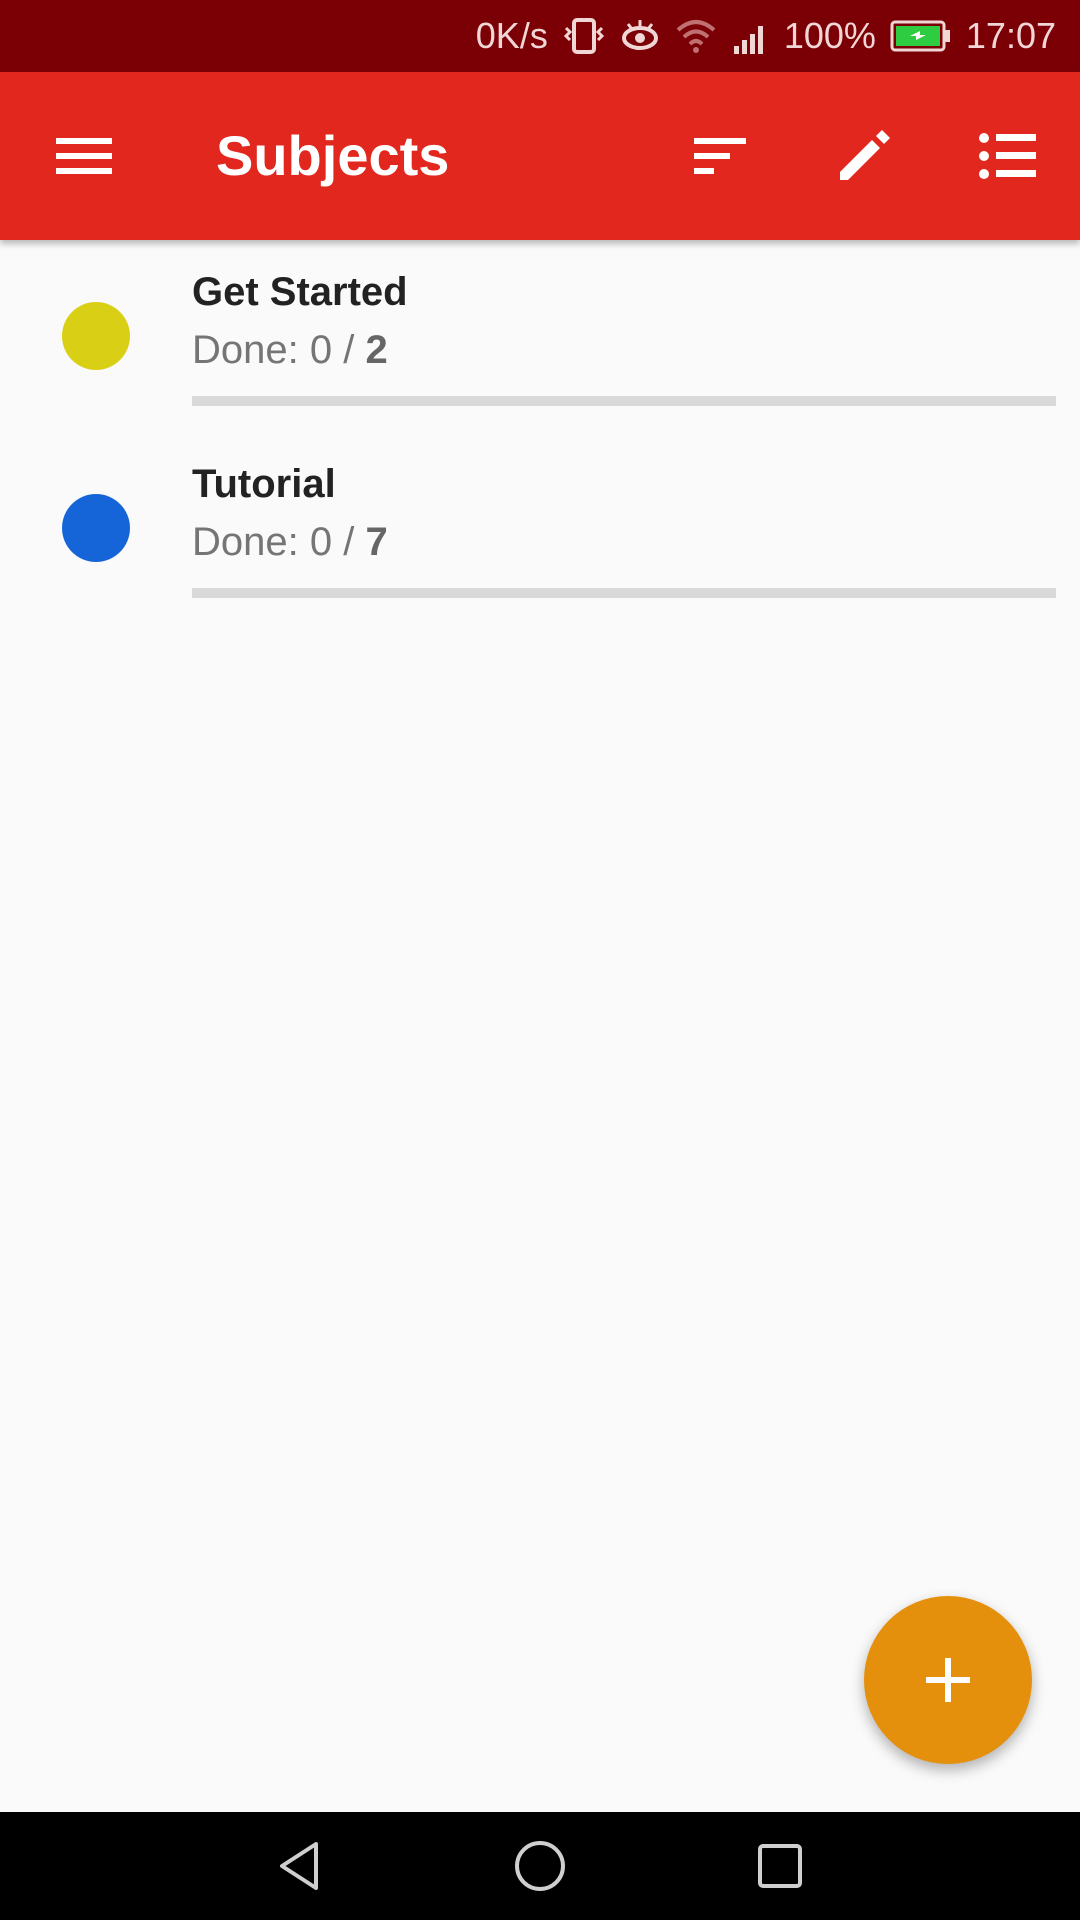 The image size is (1080, 1920). I want to click on vibrate-icon, so click(584, 36).